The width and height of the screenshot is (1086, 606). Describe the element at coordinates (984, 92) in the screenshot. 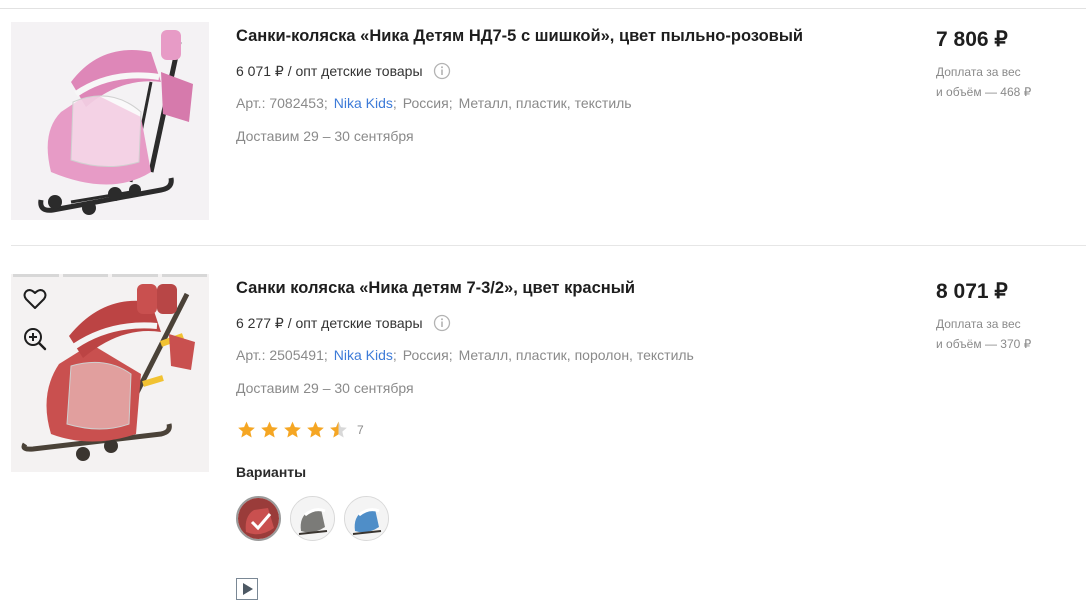

I see `surcharge-line-2: и объём — 468 ₽` at that location.